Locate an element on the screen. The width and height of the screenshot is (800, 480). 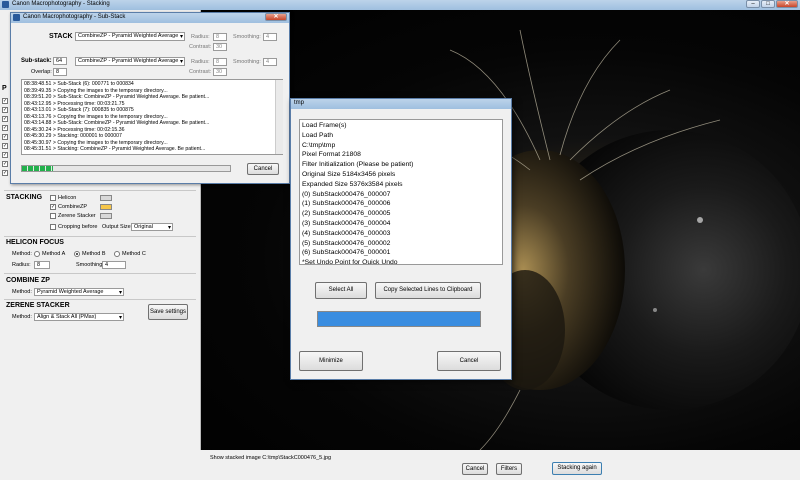
output-line: Load Path is located at coordinates (317, 135).